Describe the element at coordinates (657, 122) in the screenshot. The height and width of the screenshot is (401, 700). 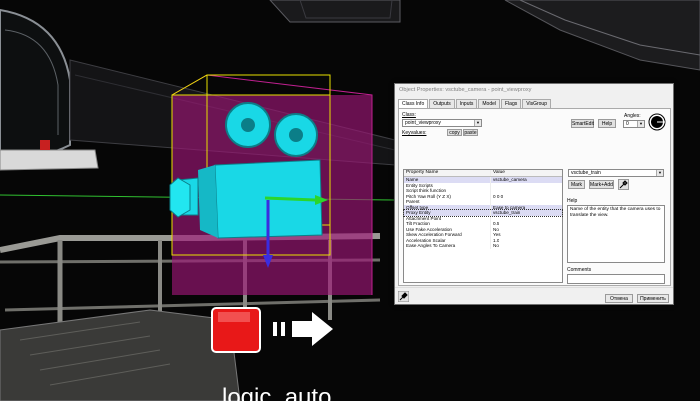
I see `angle-dial-icon` at that location.